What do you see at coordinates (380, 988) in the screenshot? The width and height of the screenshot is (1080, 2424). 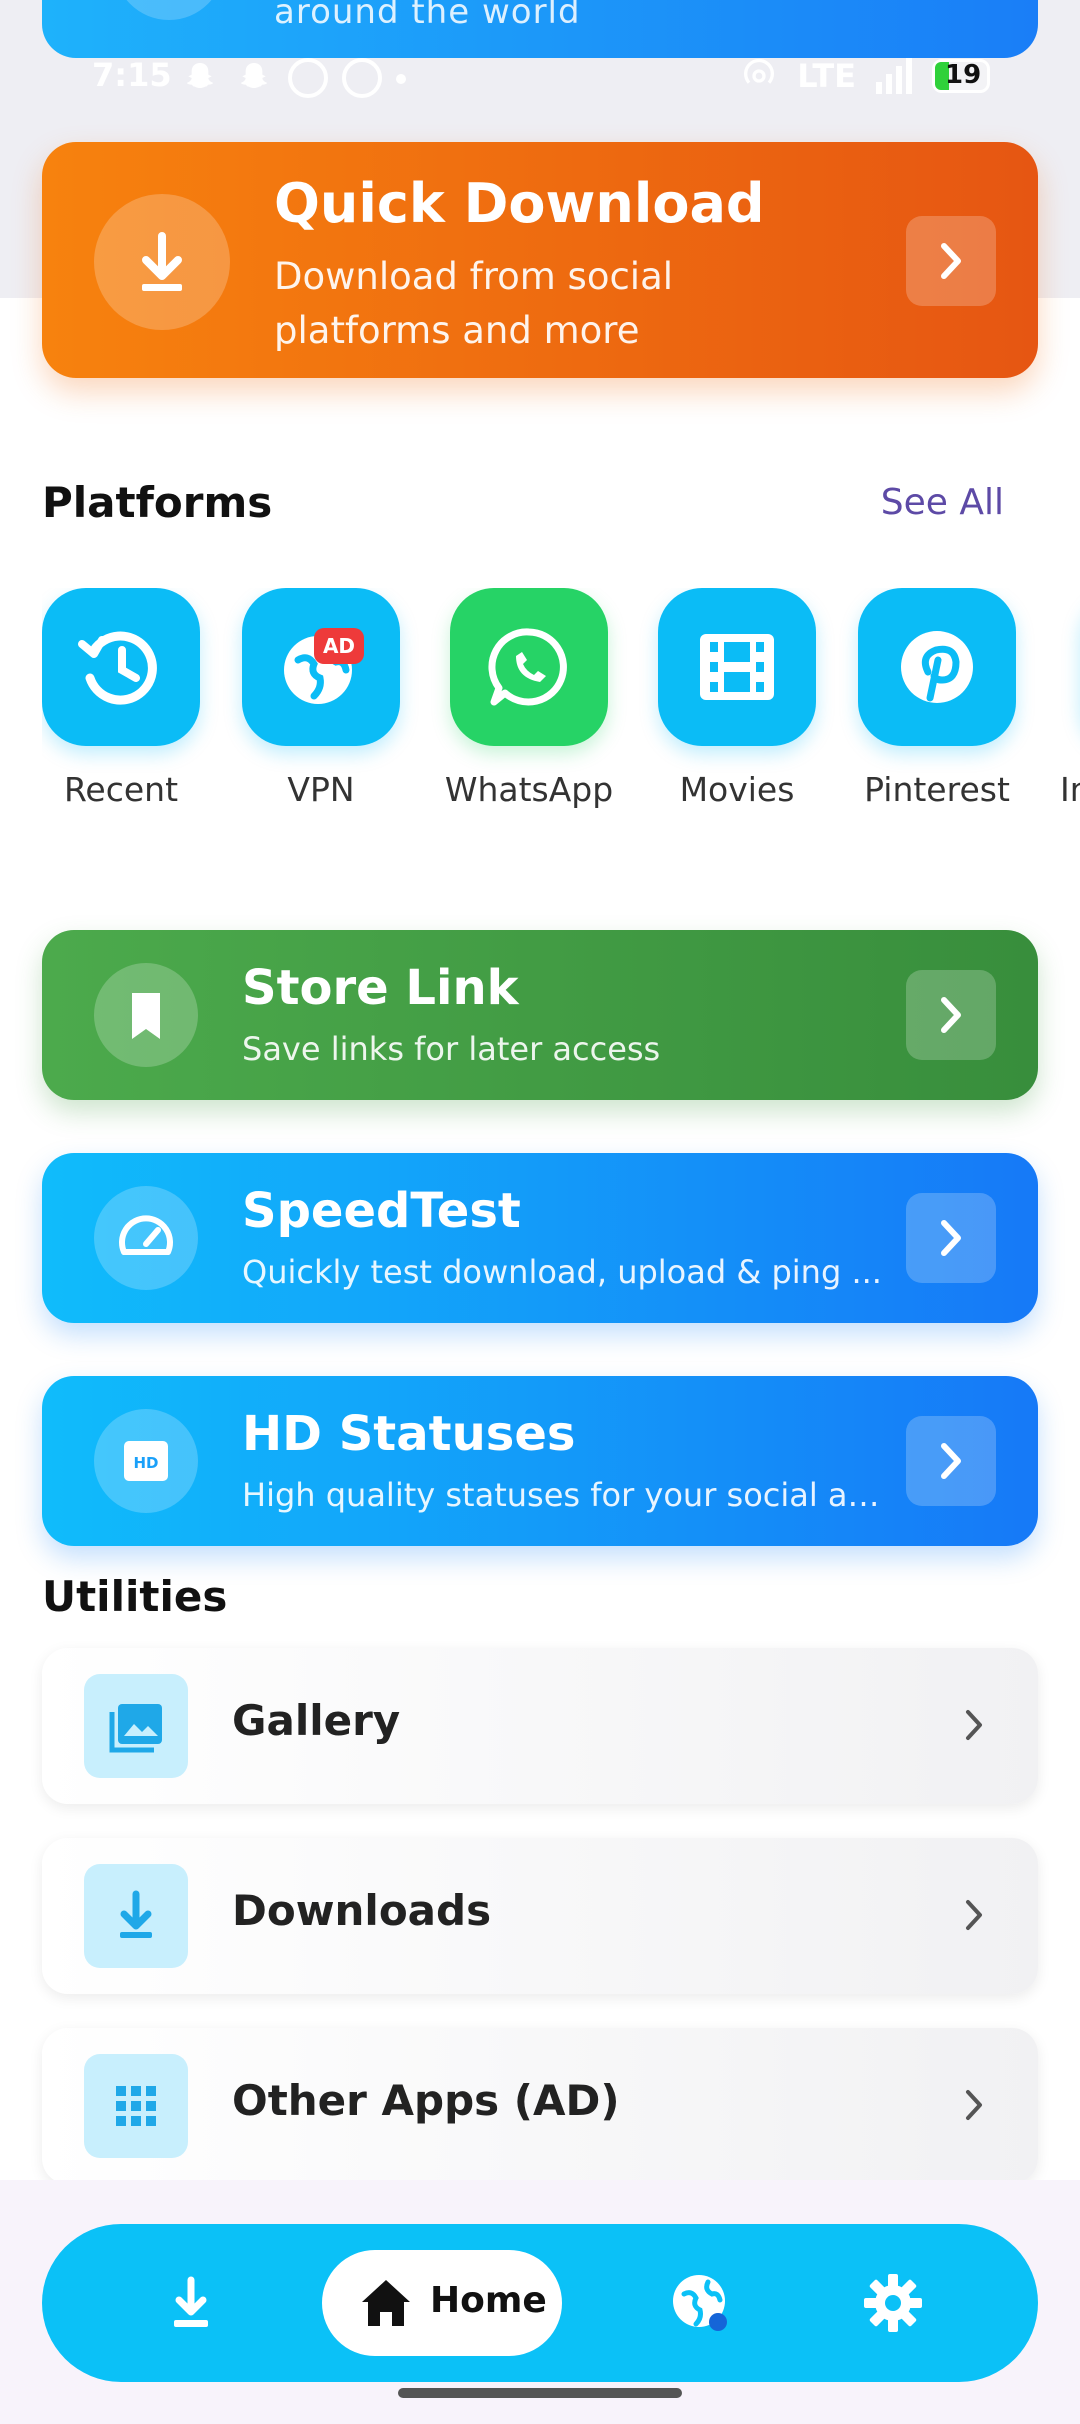 I see `store-link-title: Store Link` at bounding box center [380, 988].